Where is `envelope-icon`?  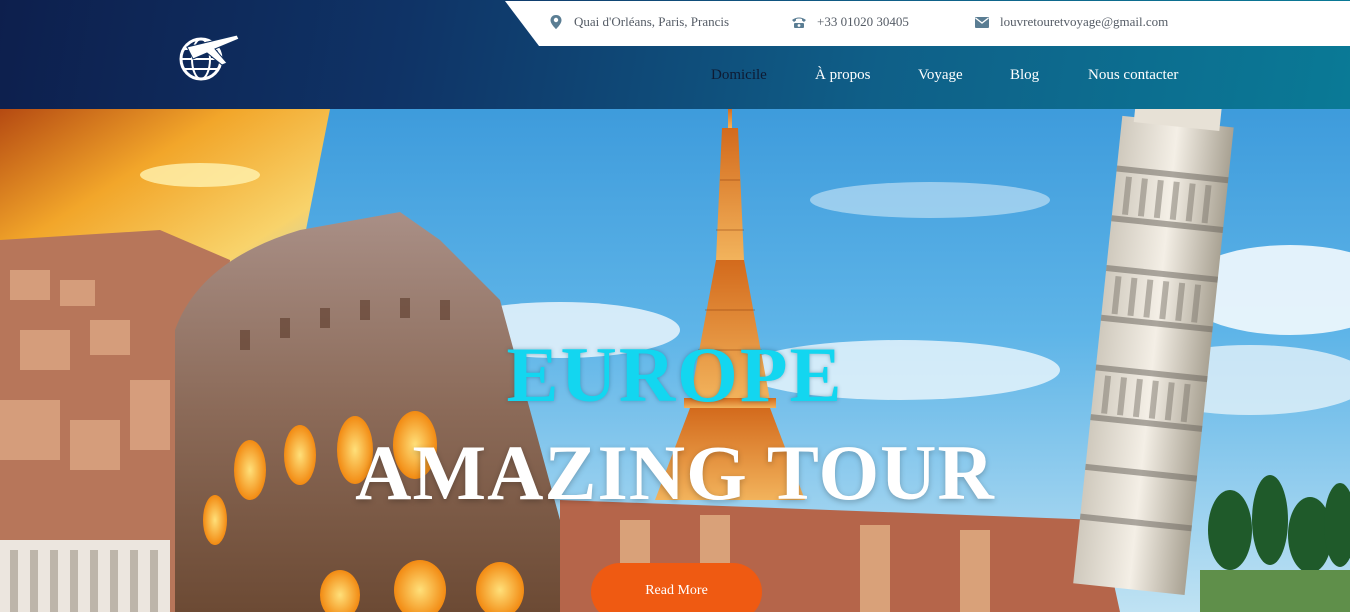
envelope-icon is located at coordinates (982, 22).